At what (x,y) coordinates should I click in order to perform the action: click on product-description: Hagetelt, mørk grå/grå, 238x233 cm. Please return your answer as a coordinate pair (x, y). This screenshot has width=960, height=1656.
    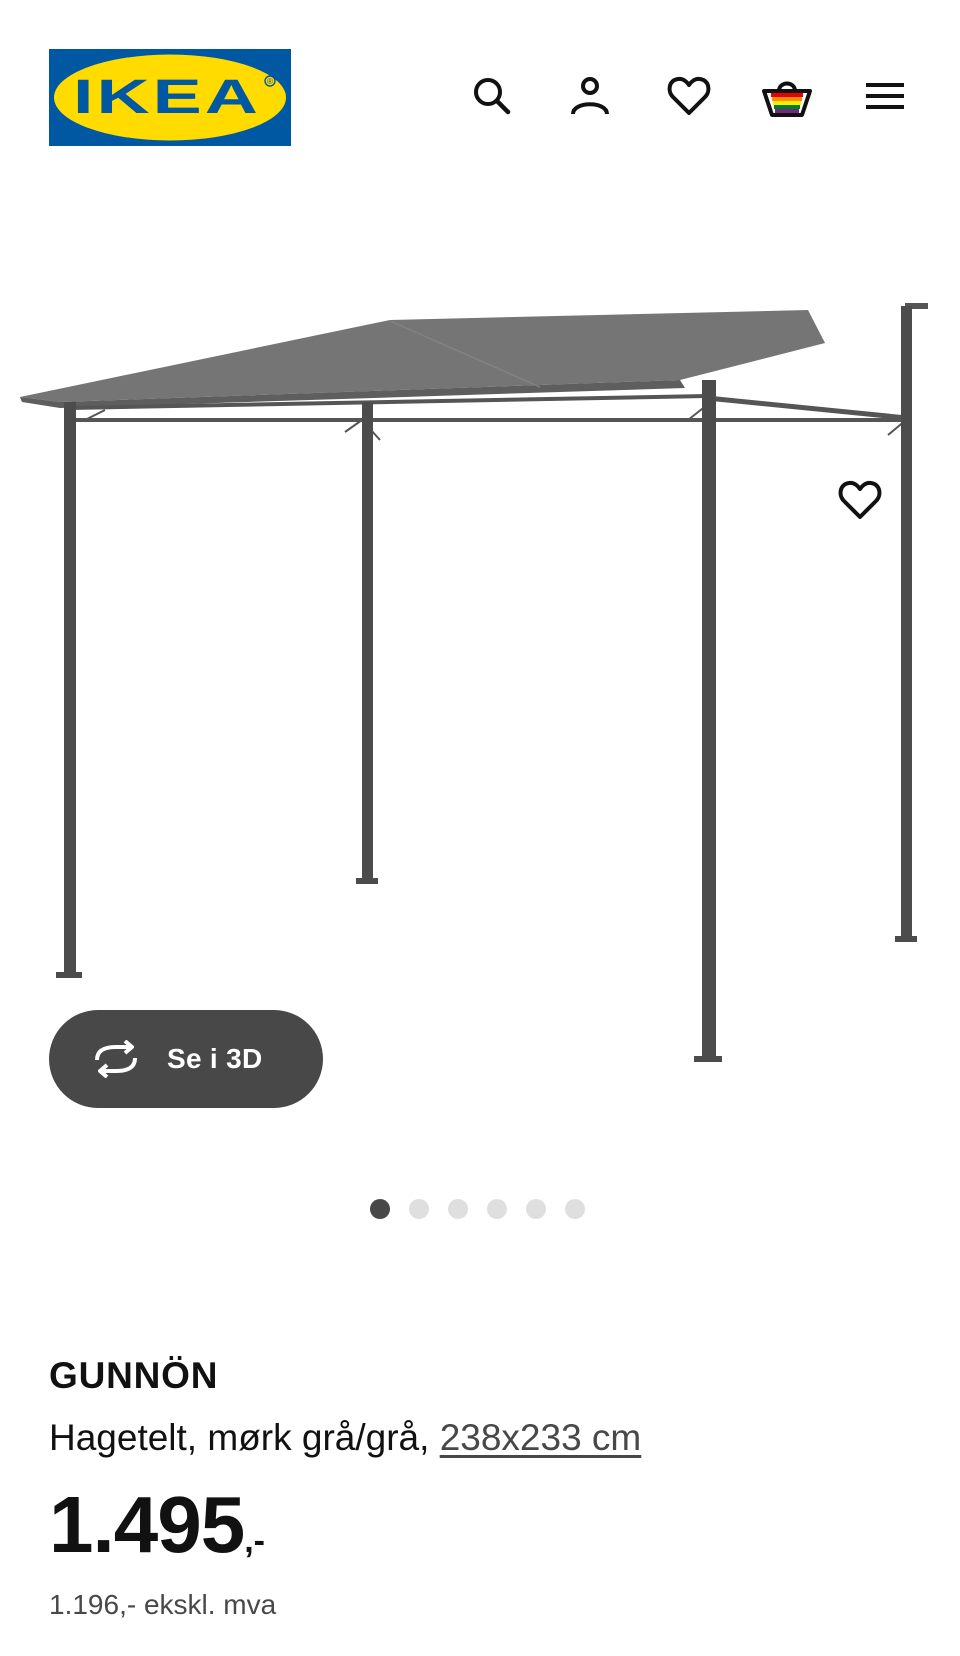
    Looking at the image, I should click on (345, 1438).